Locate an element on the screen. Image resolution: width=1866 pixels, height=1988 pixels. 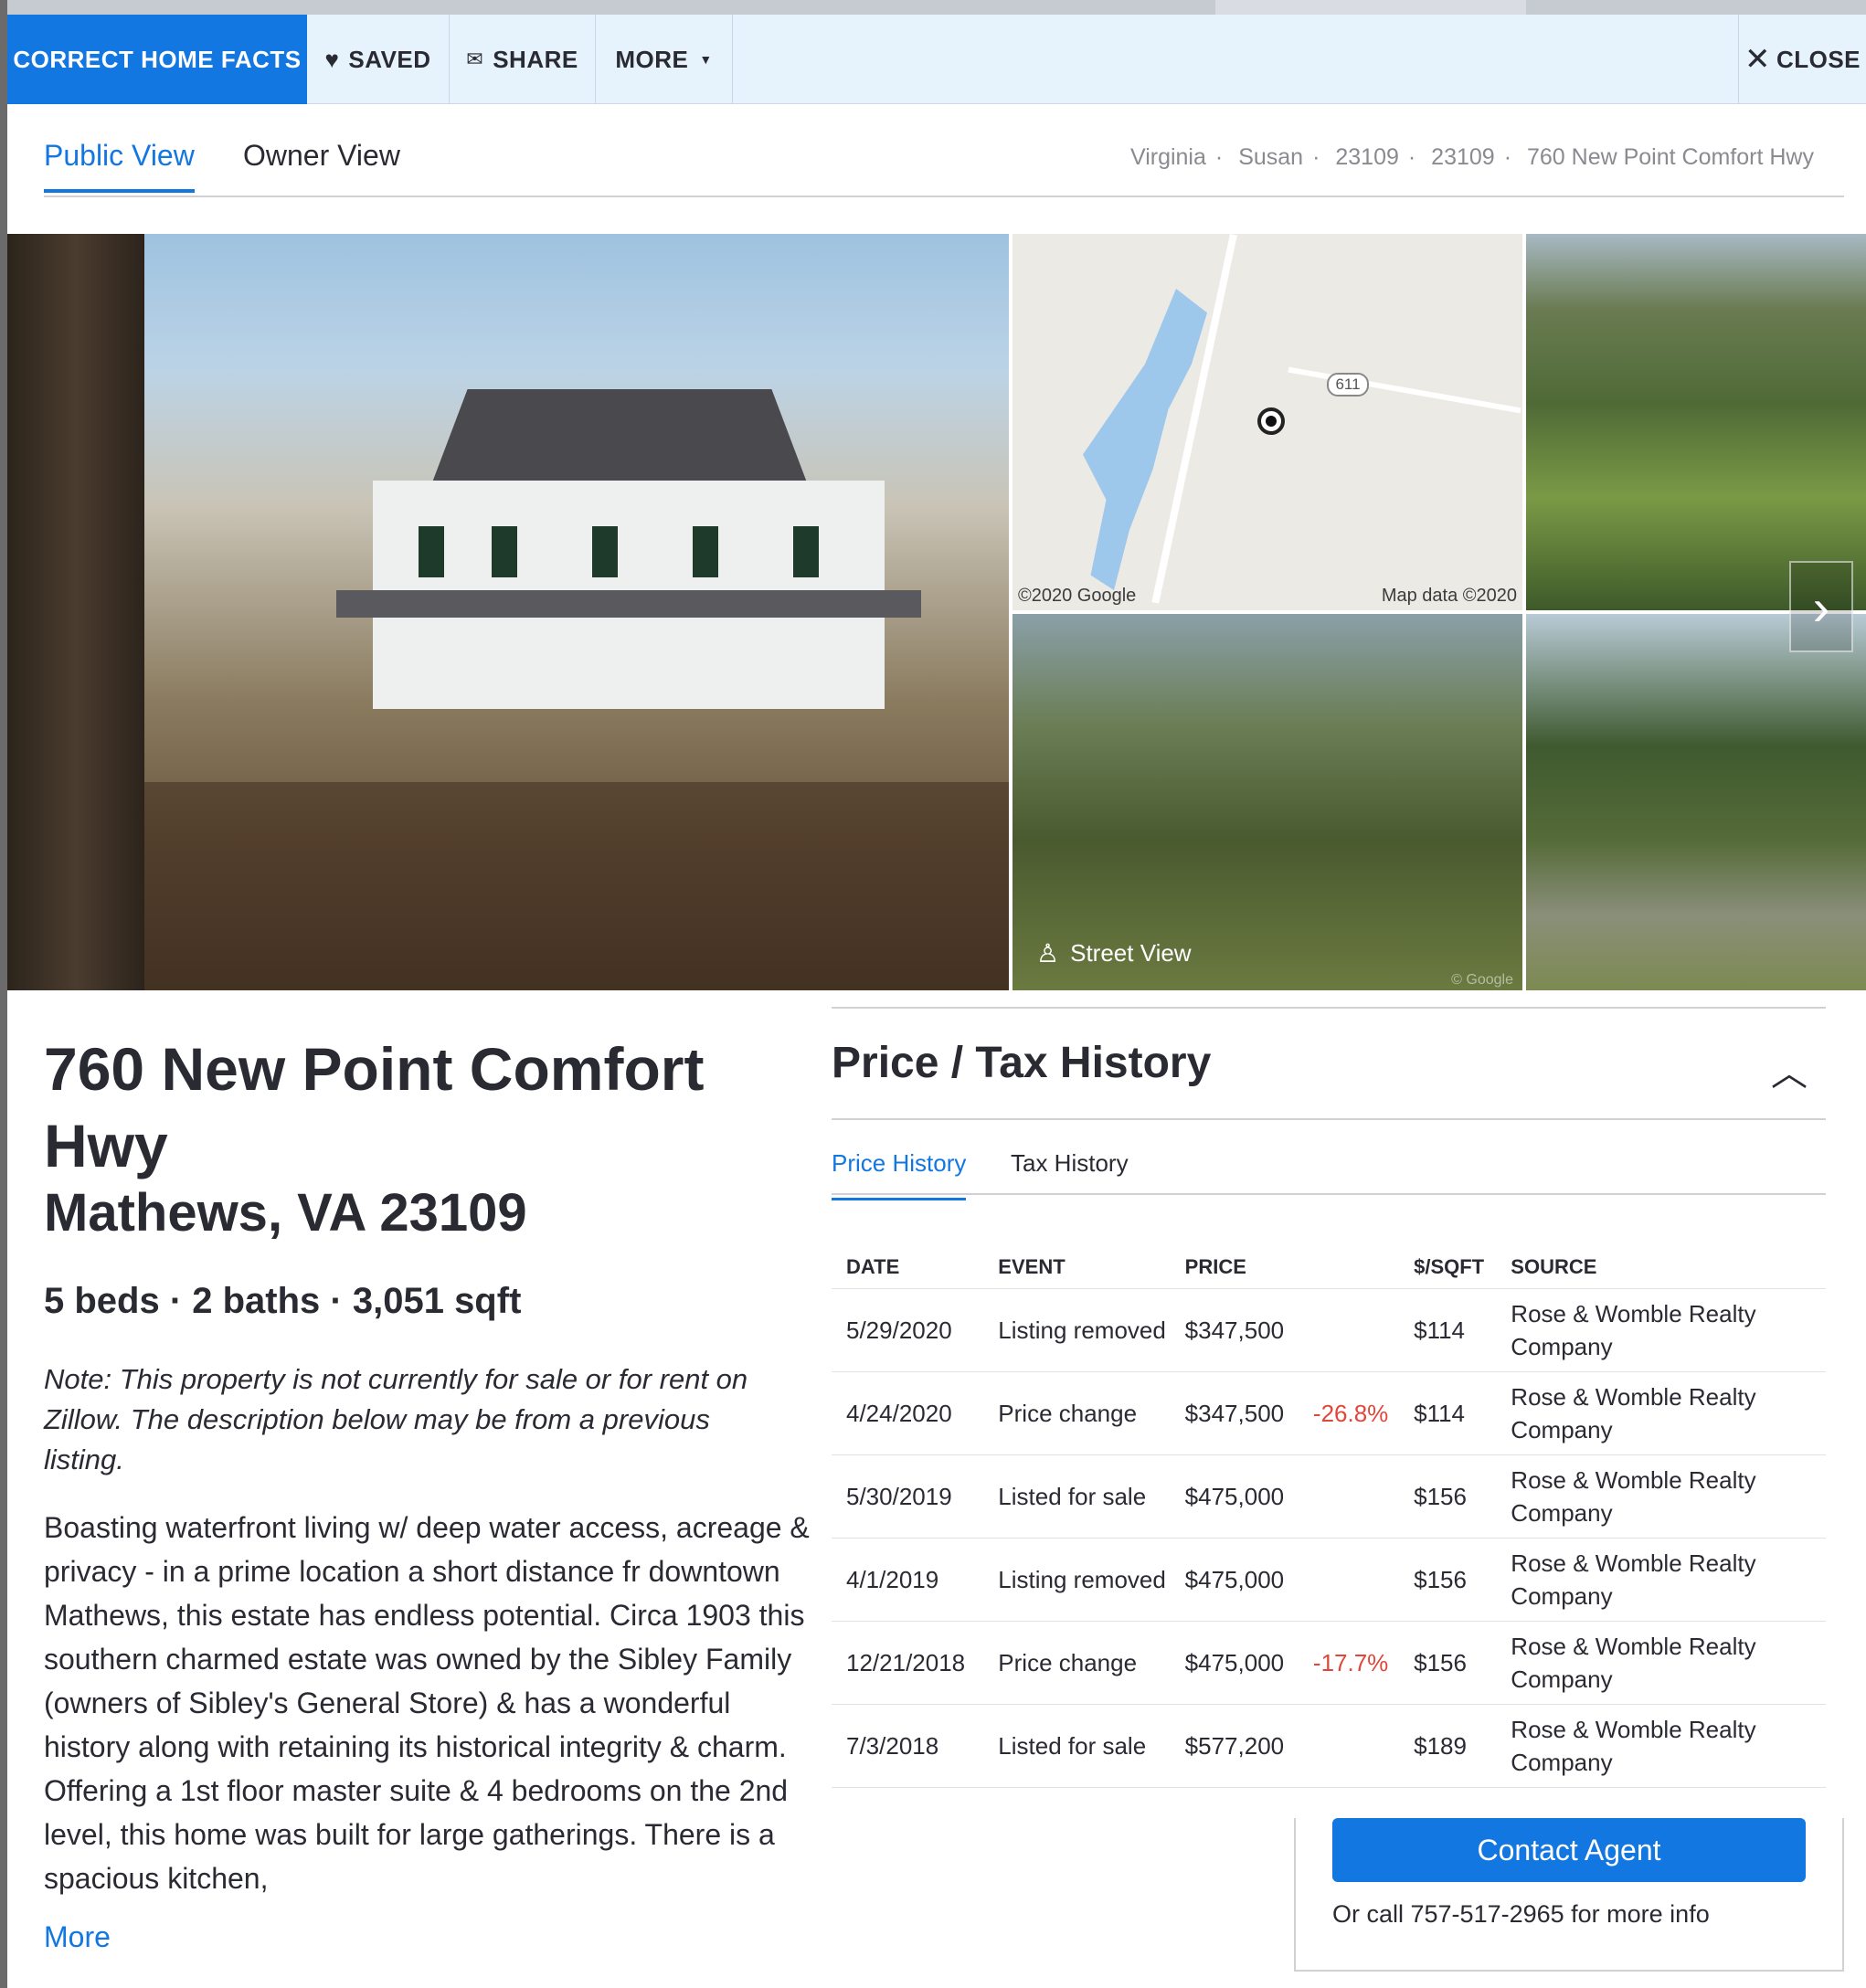
close-button: ✕ CLOSE is located at coordinates (1802, 59).